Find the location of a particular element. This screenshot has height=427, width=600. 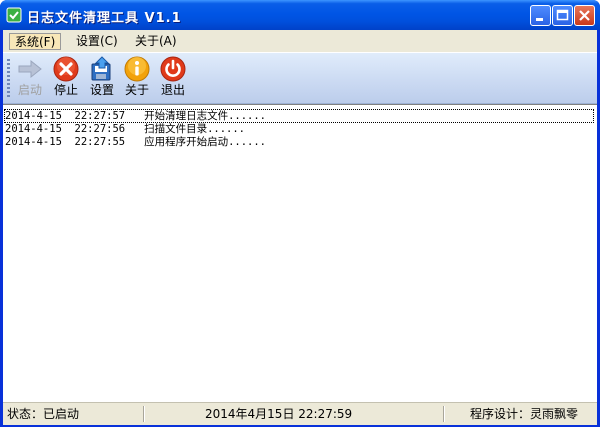

status-designer: 程序设计：灵雨飘零 is located at coordinates (524, 414).